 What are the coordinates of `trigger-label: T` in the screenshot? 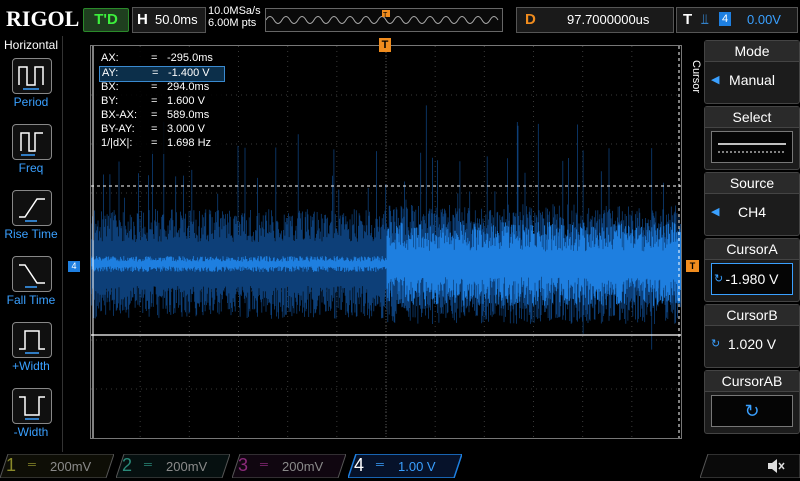 It's located at (688, 19).